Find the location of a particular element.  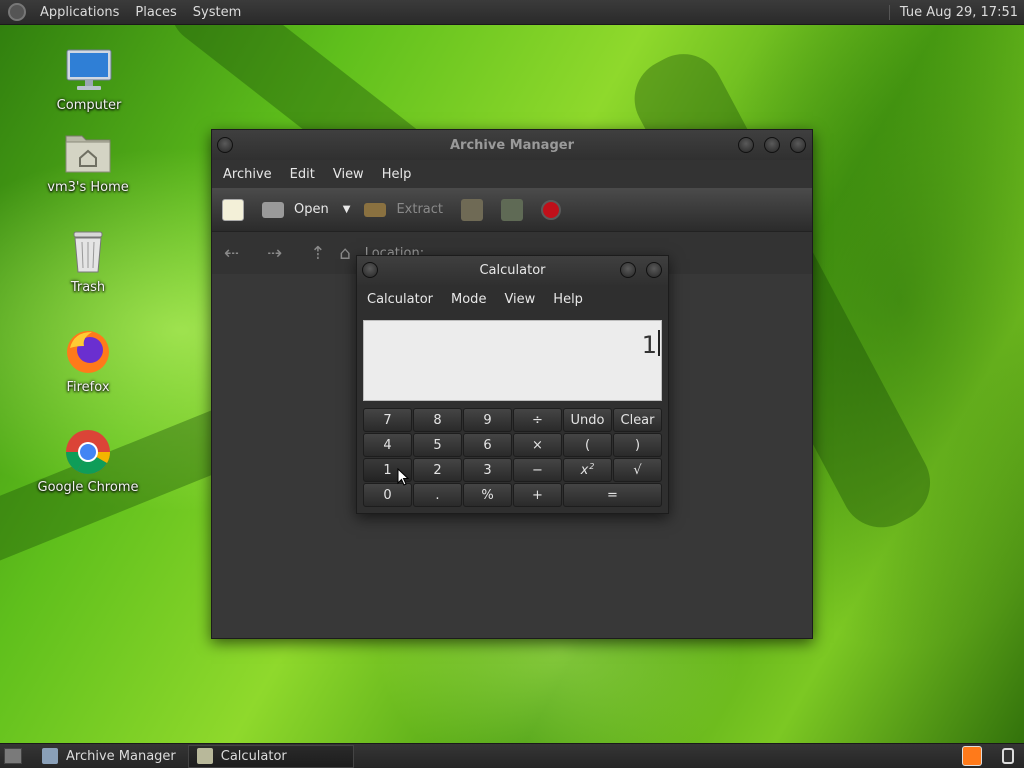

window-title: Archive Manager is located at coordinates (512, 145).